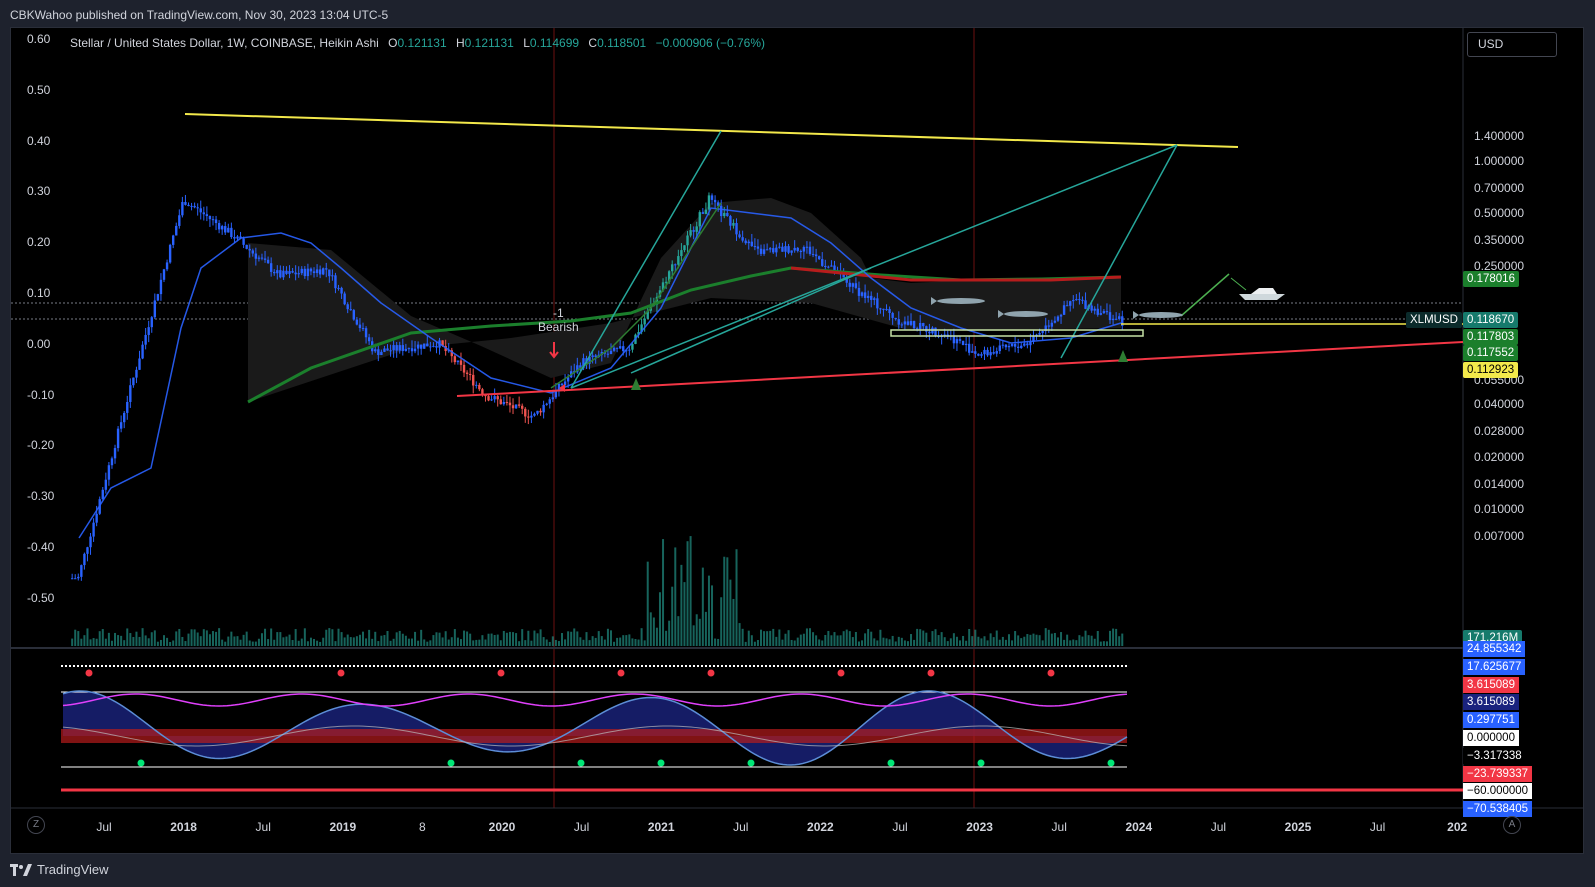 The width and height of the screenshot is (1595, 887). Describe the element at coordinates (711, 130) in the screenshot. I see `resistance-trendline` at that location.